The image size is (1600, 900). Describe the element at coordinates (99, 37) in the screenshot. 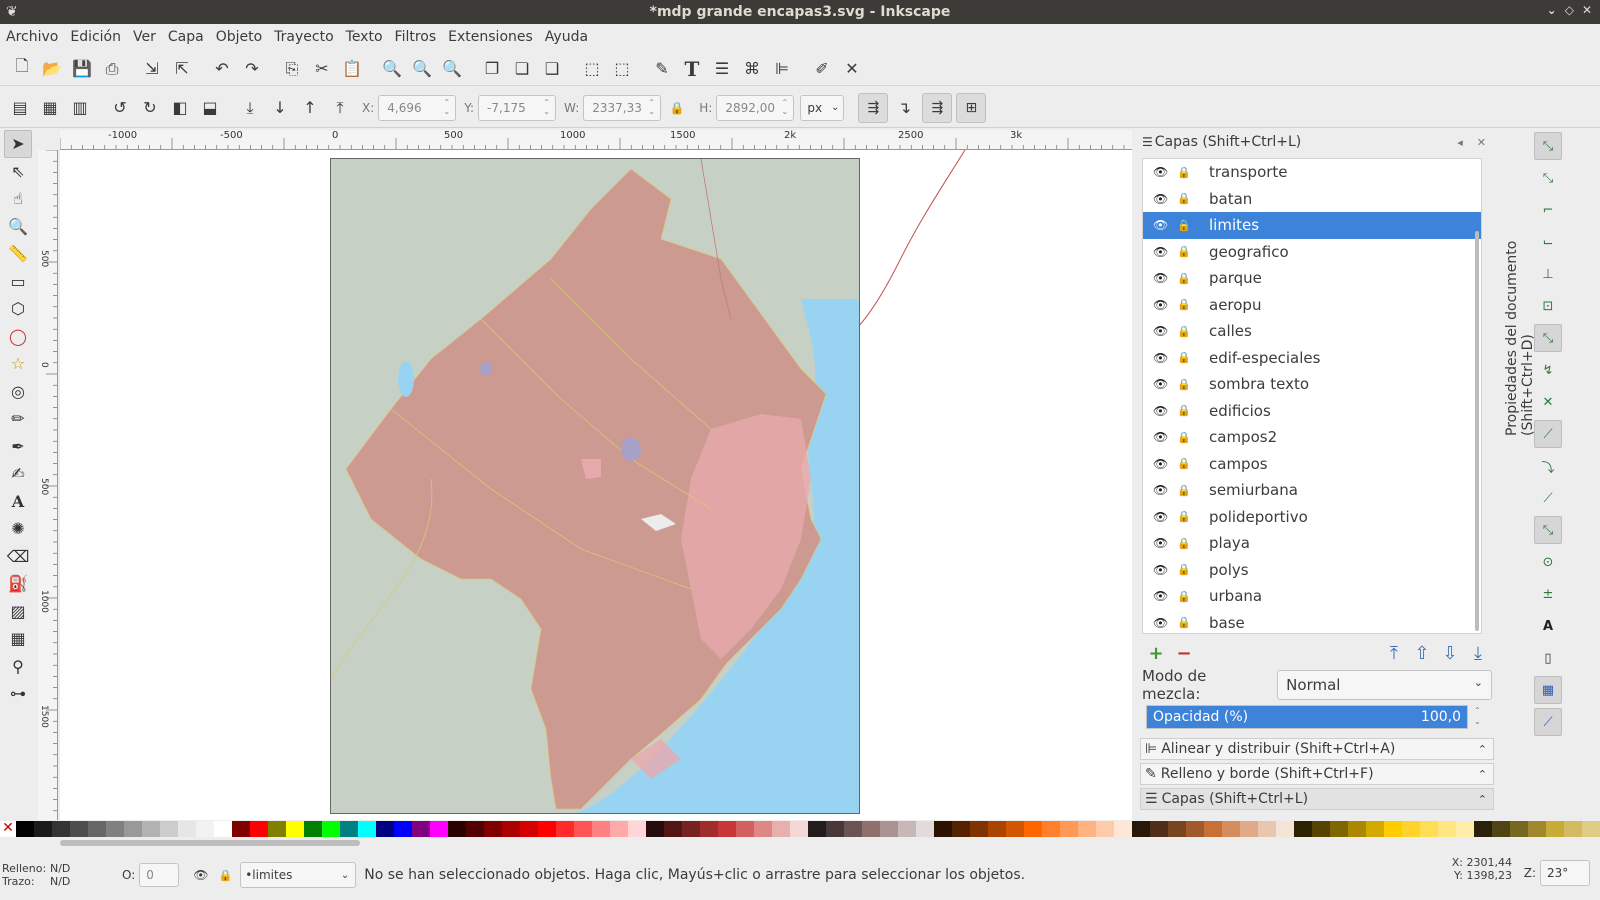

I see `menu-edicion: Edición` at that location.